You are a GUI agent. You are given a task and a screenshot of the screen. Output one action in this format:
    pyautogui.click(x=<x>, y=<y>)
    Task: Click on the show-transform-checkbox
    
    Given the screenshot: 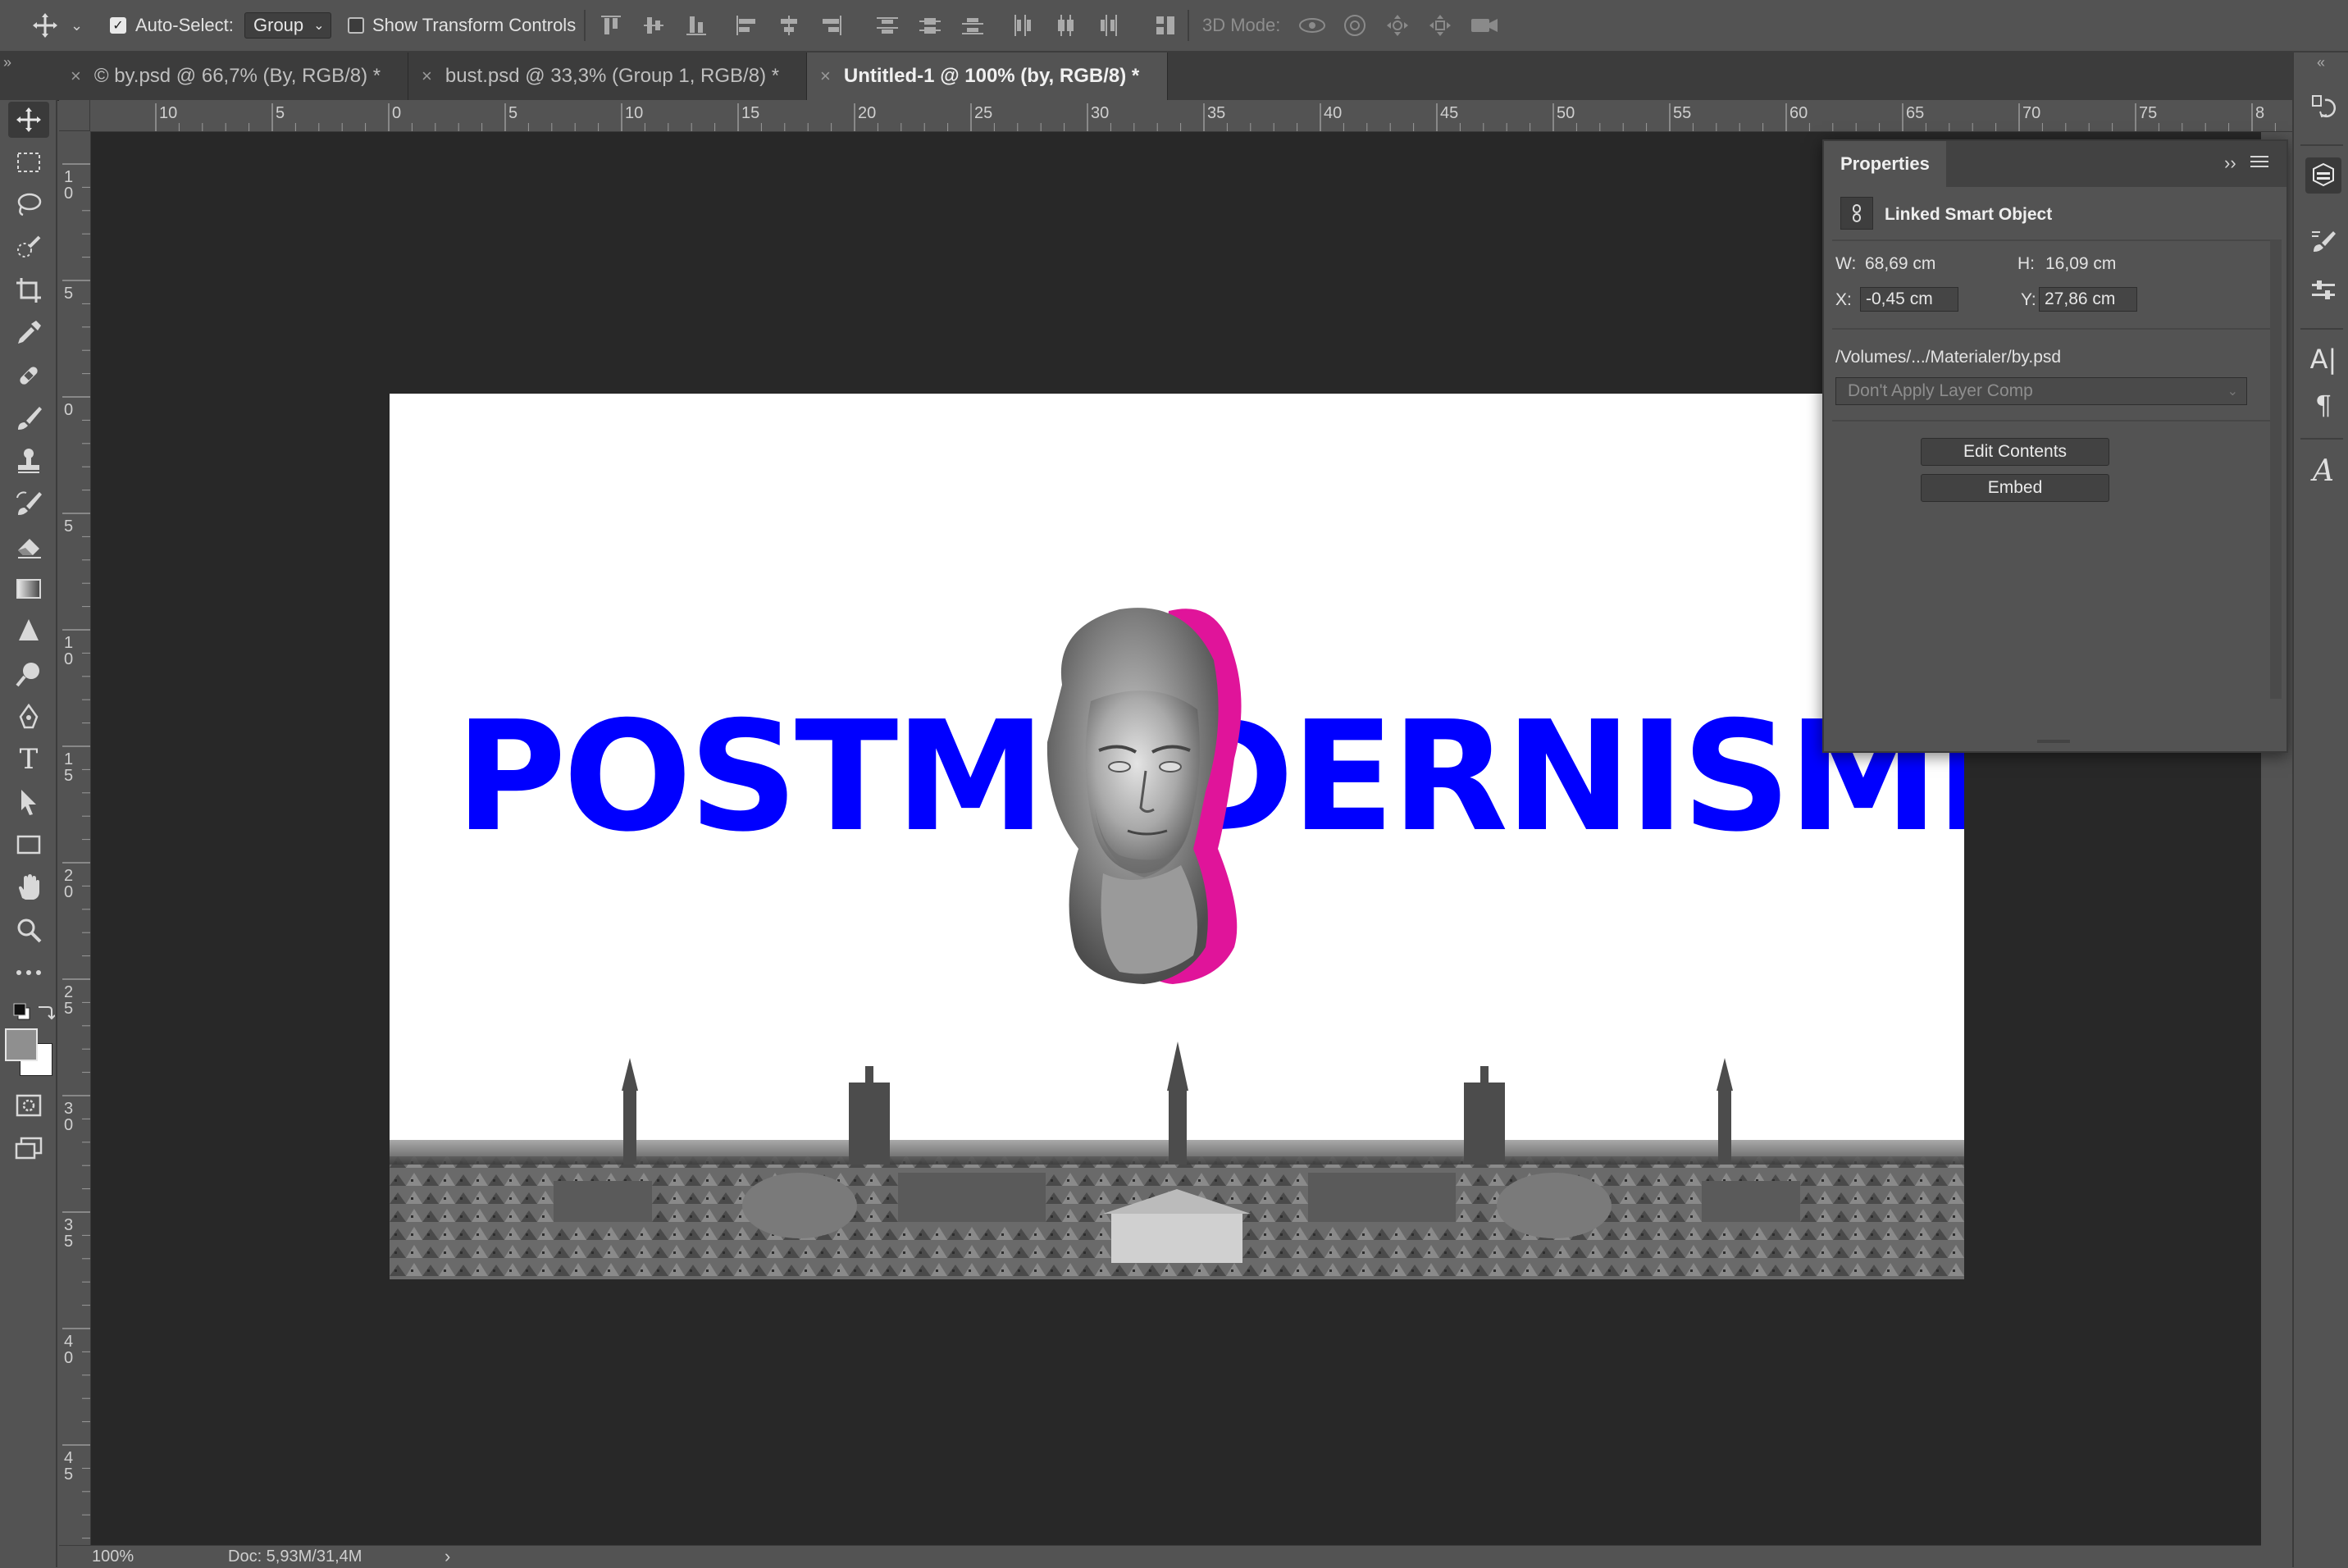 What is the action you would take?
    pyautogui.click(x=356, y=26)
    